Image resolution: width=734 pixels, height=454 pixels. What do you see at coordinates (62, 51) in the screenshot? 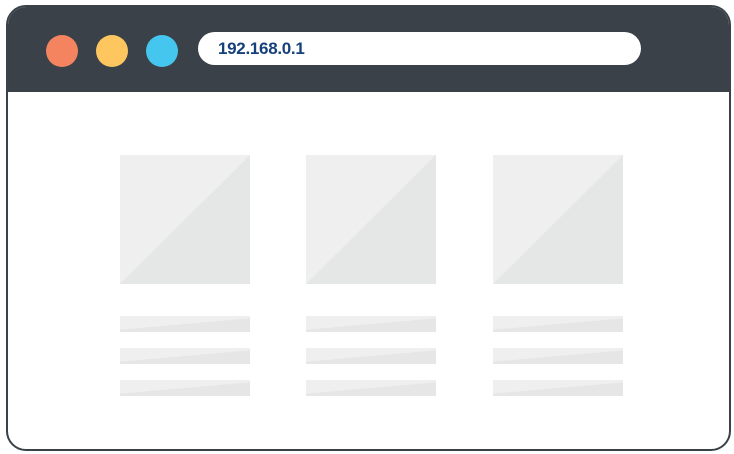
I see `close-window-button` at bounding box center [62, 51].